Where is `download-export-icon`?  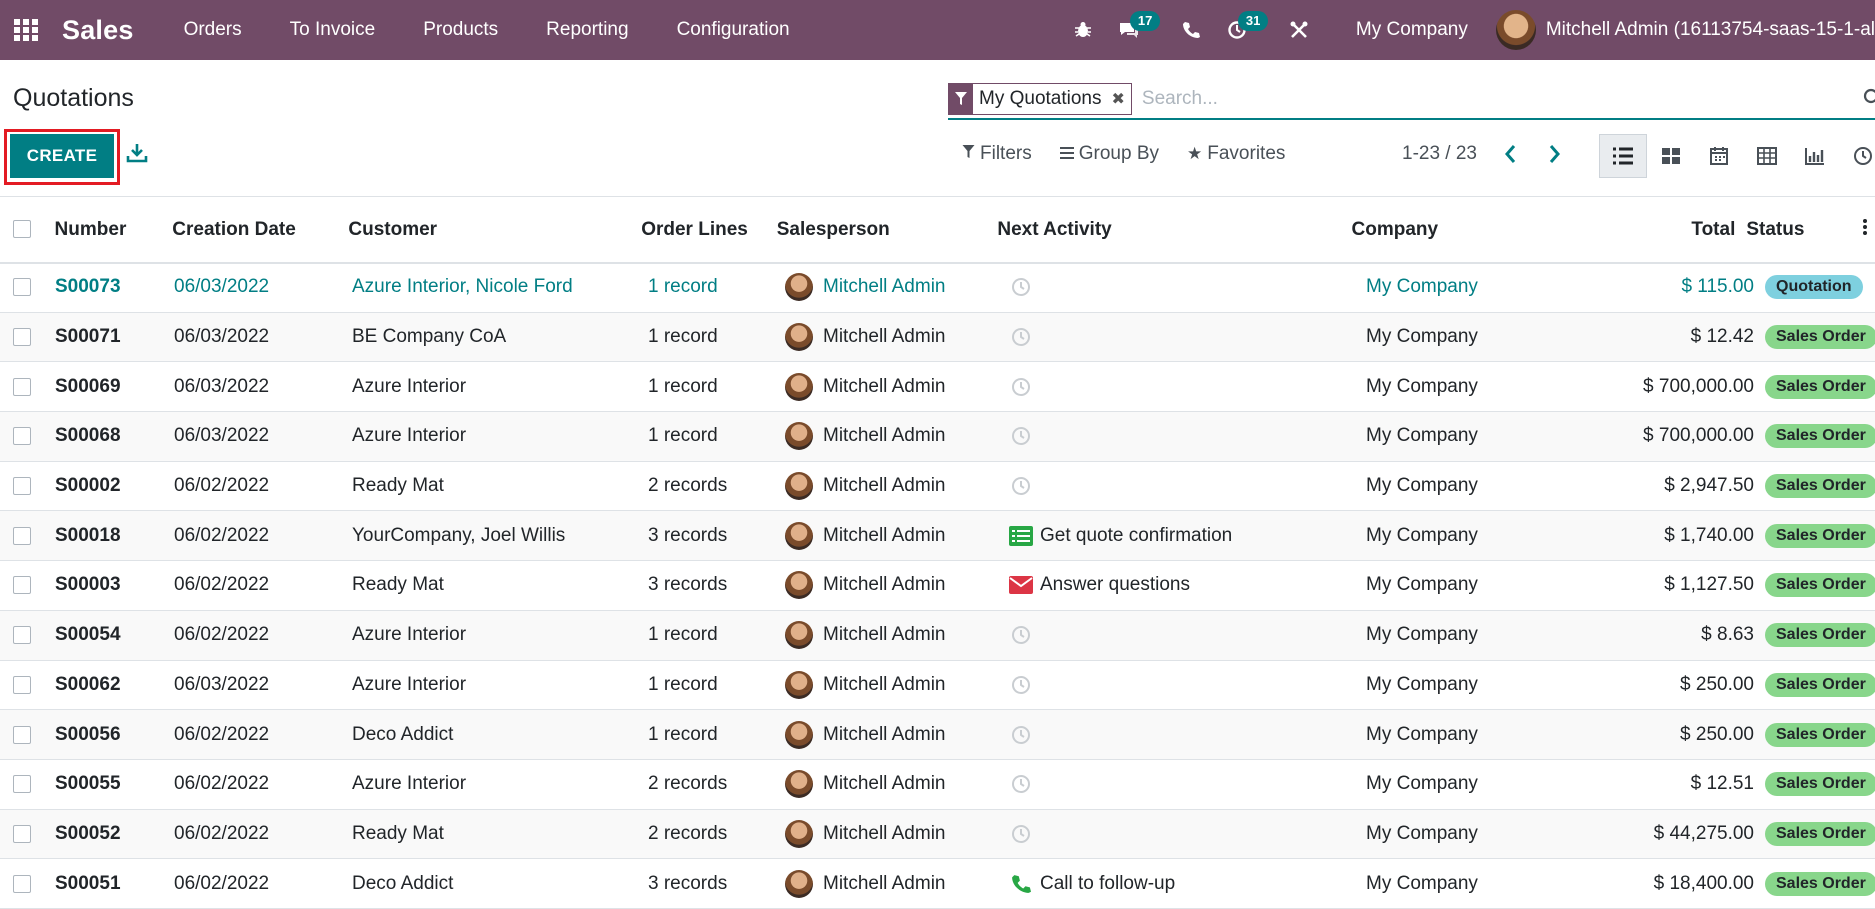 download-export-icon is located at coordinates (139, 155).